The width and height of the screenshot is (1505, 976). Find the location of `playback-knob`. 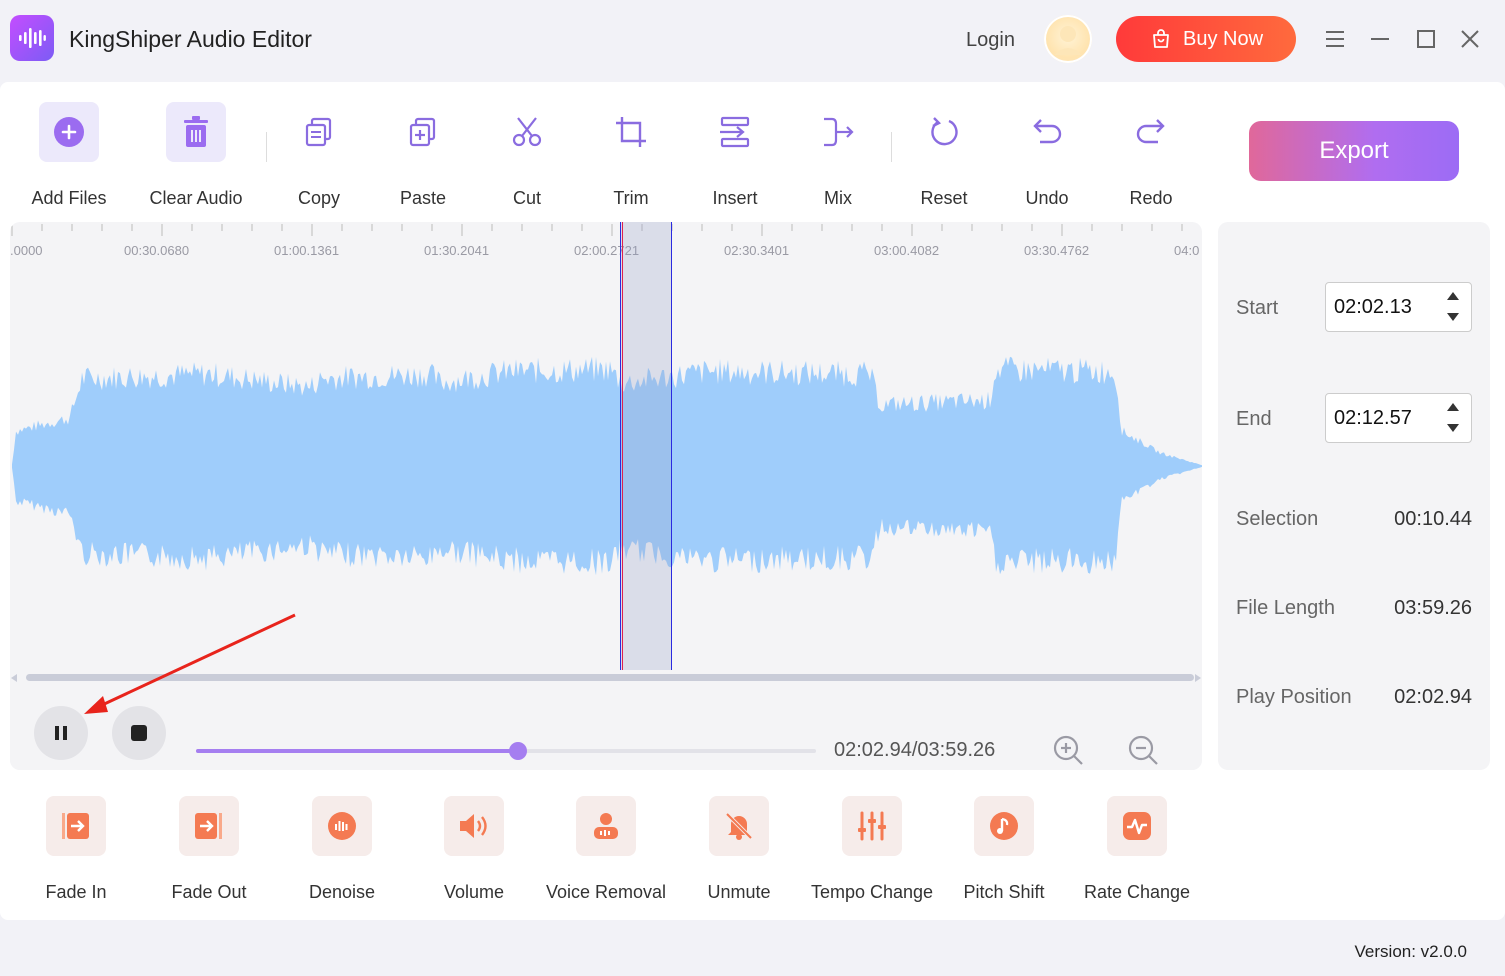

playback-knob is located at coordinates (518, 751).